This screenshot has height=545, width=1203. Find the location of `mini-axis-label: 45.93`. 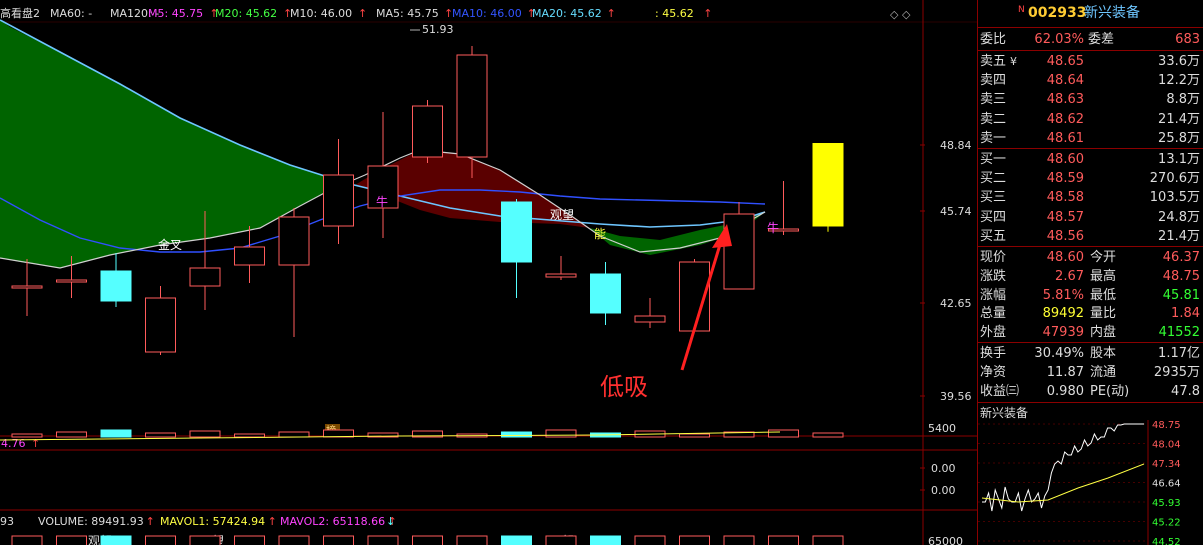

mini-axis-label: 45.93 is located at coordinates (1166, 503).